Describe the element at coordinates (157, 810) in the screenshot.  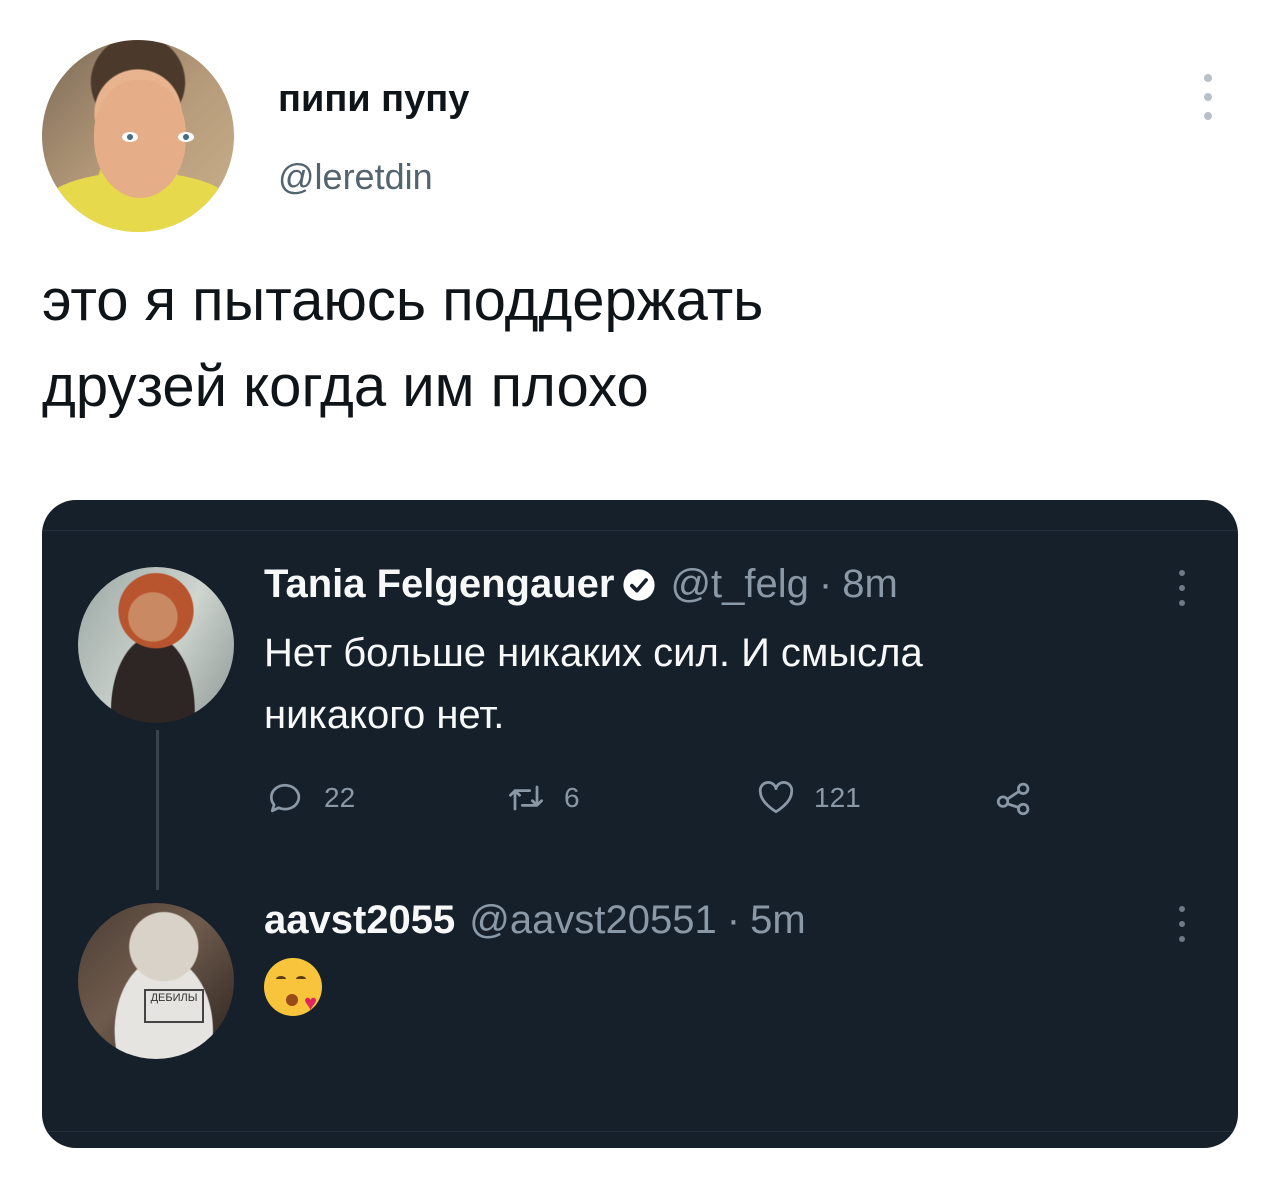
I see `thread-connector-line` at that location.